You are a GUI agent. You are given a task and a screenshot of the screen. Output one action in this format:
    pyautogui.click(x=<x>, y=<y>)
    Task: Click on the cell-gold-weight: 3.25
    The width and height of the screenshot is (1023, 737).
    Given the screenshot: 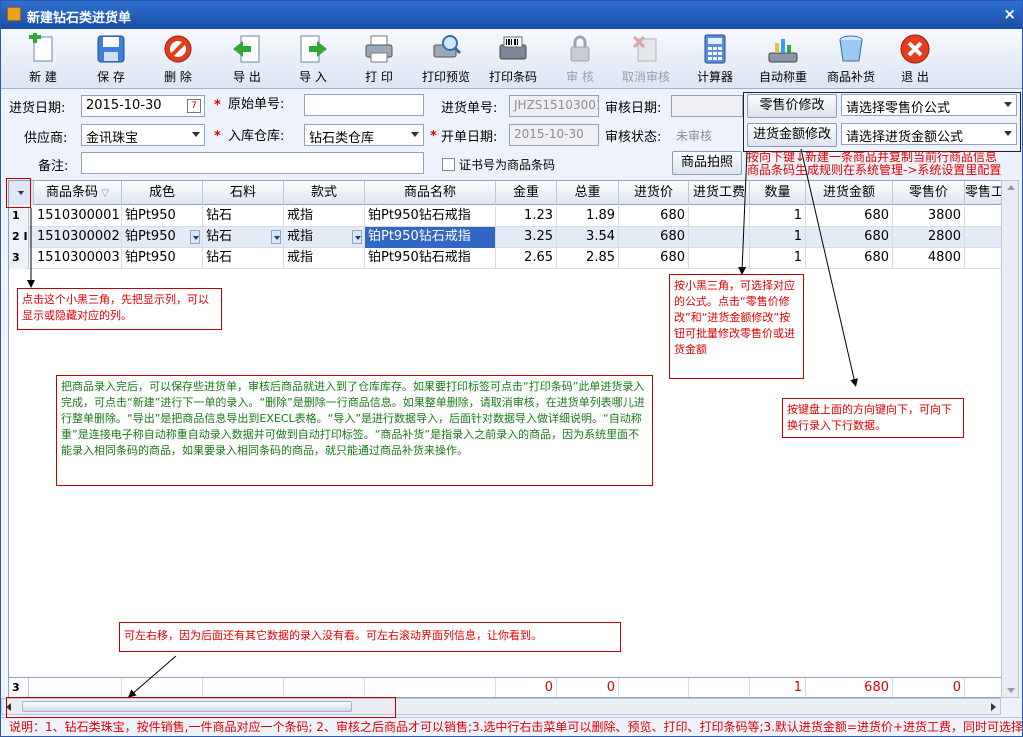 What is the action you would take?
    pyautogui.click(x=526, y=237)
    